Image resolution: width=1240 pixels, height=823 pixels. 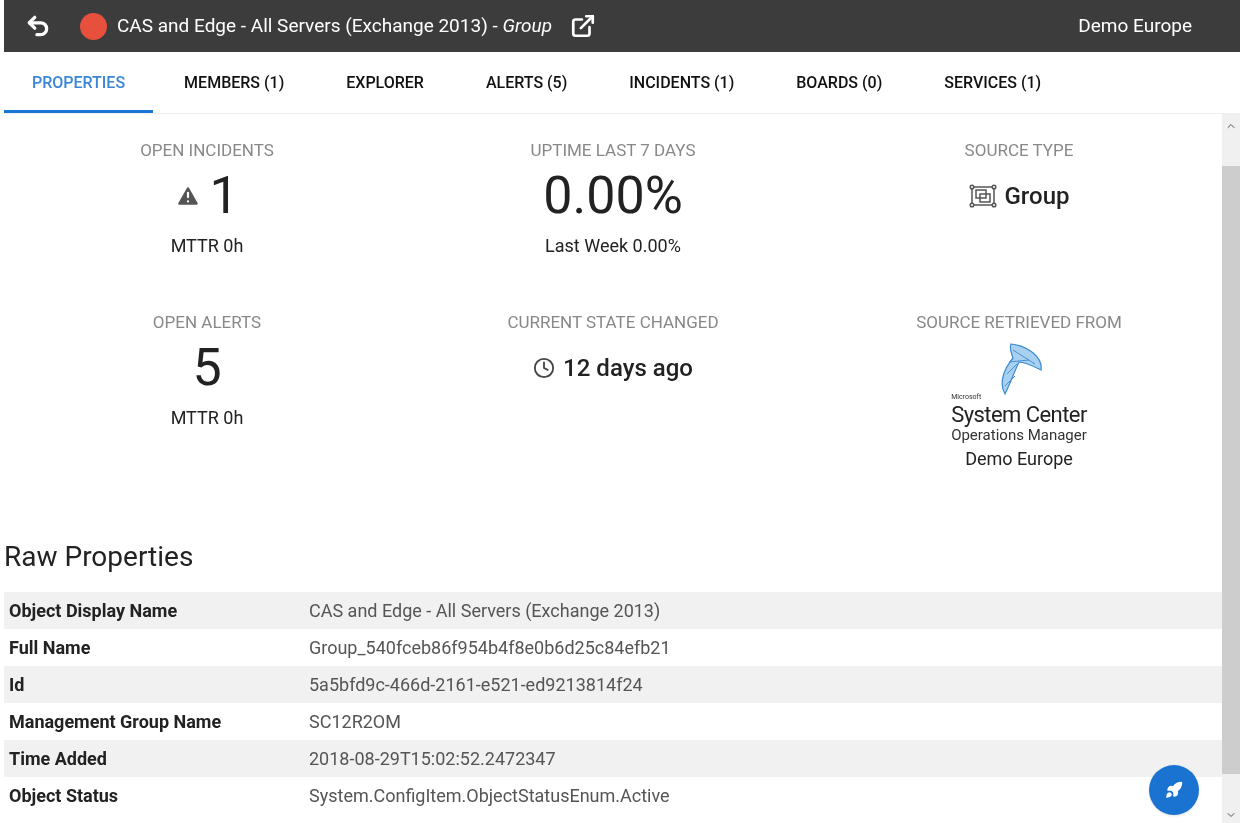 I want to click on property-value: System.ConfigItem.ObjectStatusEnum.Active, so click(x=489, y=796).